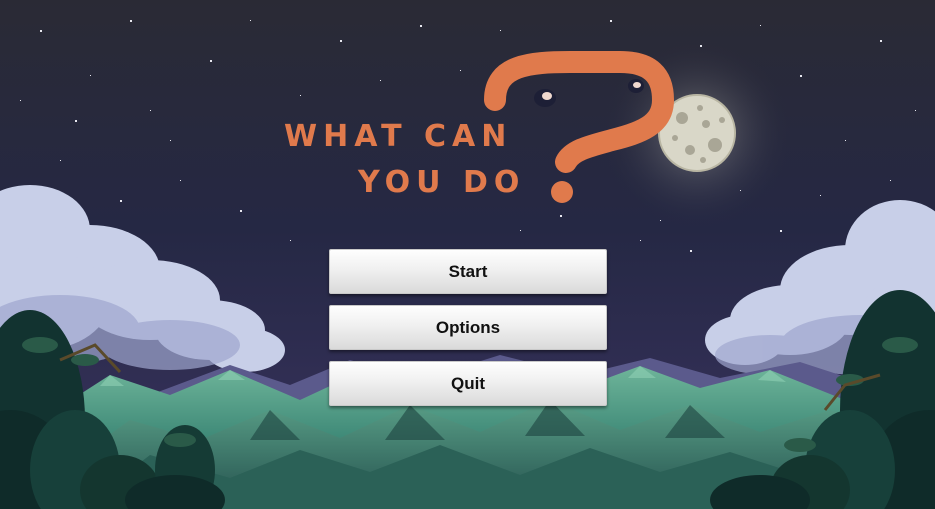 The width and height of the screenshot is (935, 509). What do you see at coordinates (468, 327) in the screenshot?
I see `options-button: Options` at bounding box center [468, 327].